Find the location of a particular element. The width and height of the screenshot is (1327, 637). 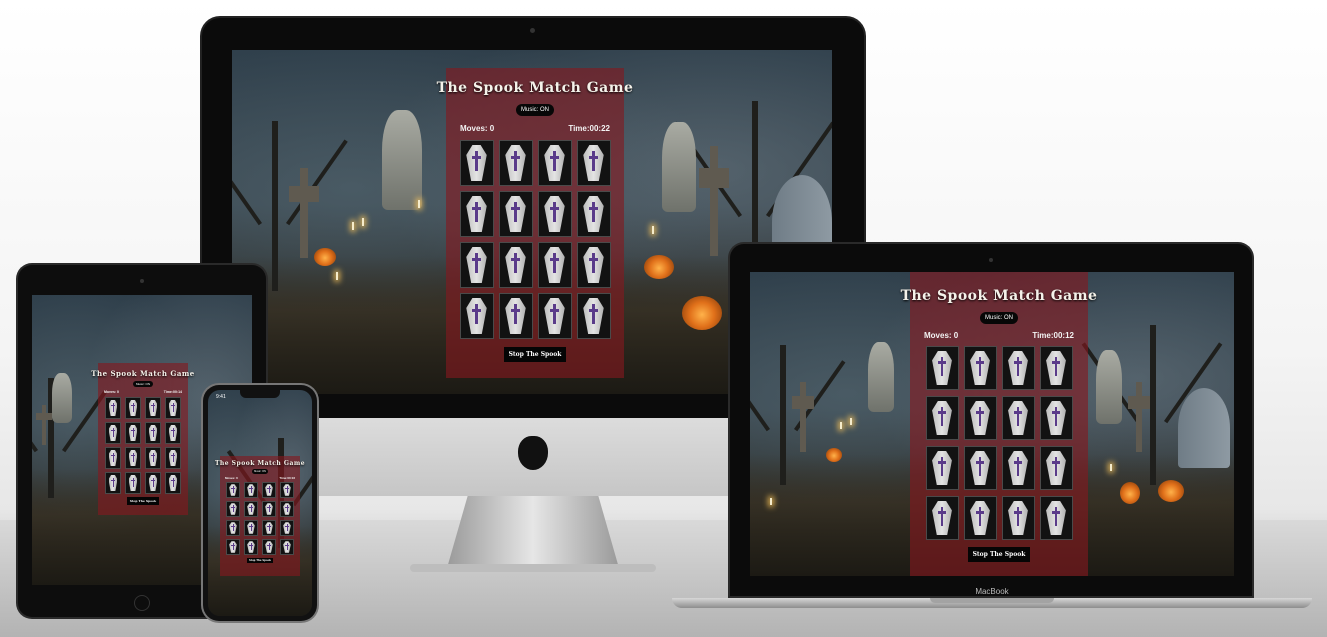

dead-tree is located at coordinates (275, 205).